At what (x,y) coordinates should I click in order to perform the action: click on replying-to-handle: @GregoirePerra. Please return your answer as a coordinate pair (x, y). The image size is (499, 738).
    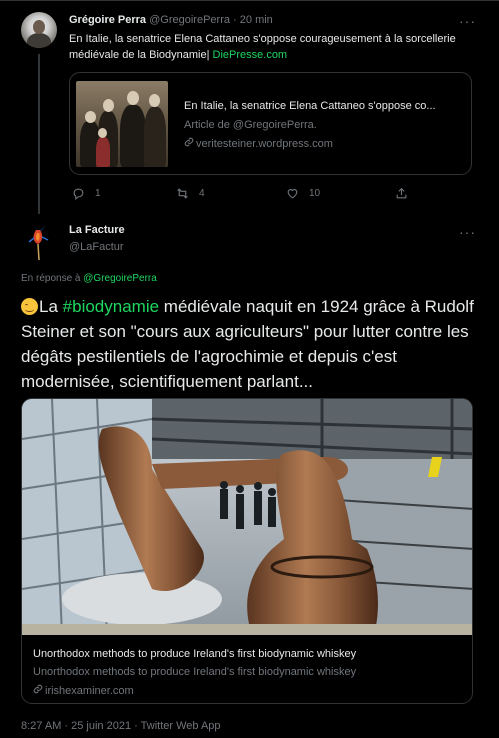
    Looking at the image, I should click on (120, 278).